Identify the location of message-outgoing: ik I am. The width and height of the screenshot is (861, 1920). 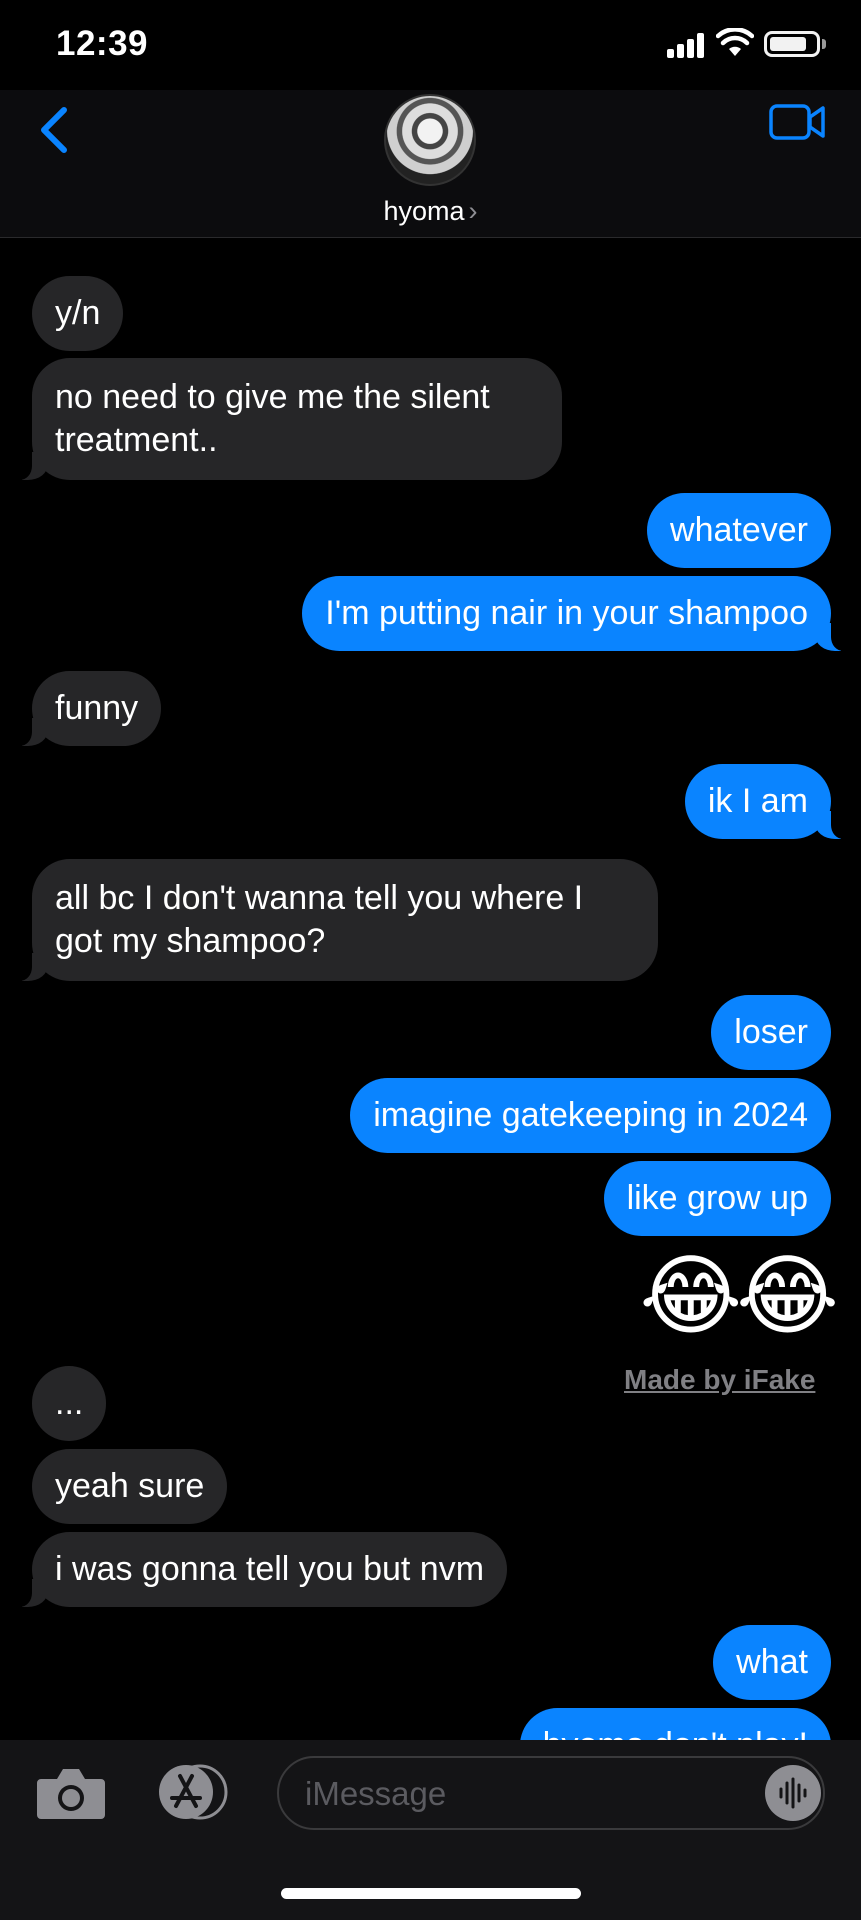
(769, 801).